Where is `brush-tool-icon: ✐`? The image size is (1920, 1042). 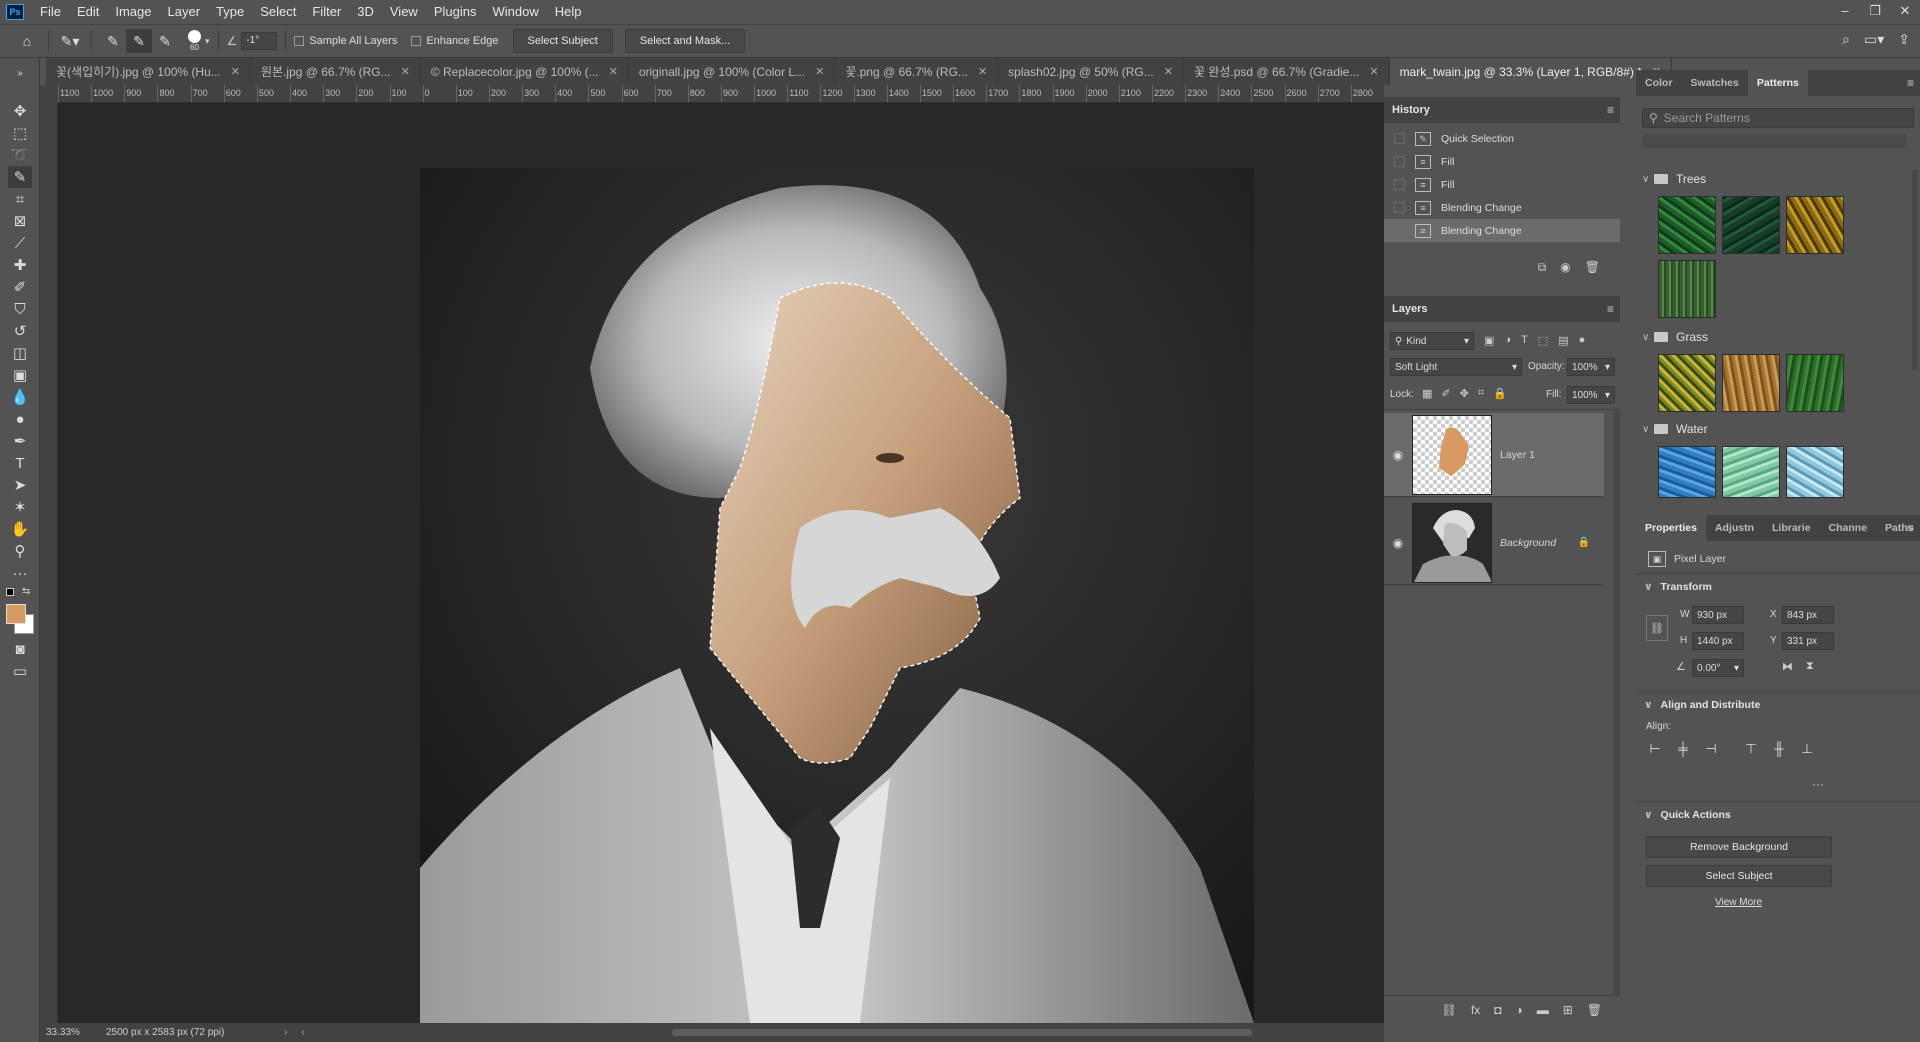
brush-tool-icon: ✐ is located at coordinates (20, 287).